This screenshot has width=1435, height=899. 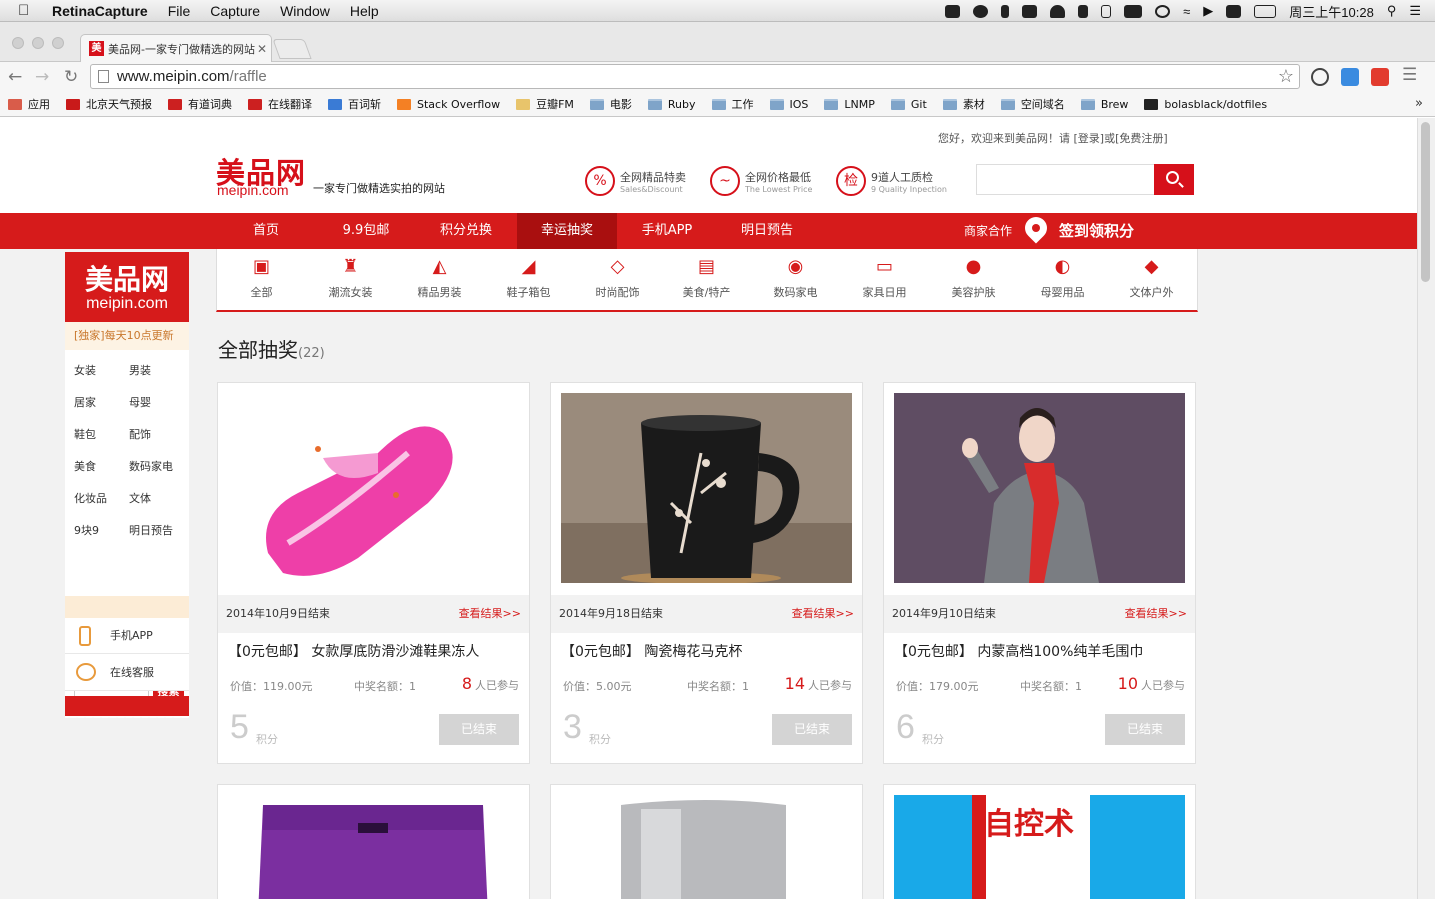 I want to click on new-tab-button, so click(x=292, y=49).